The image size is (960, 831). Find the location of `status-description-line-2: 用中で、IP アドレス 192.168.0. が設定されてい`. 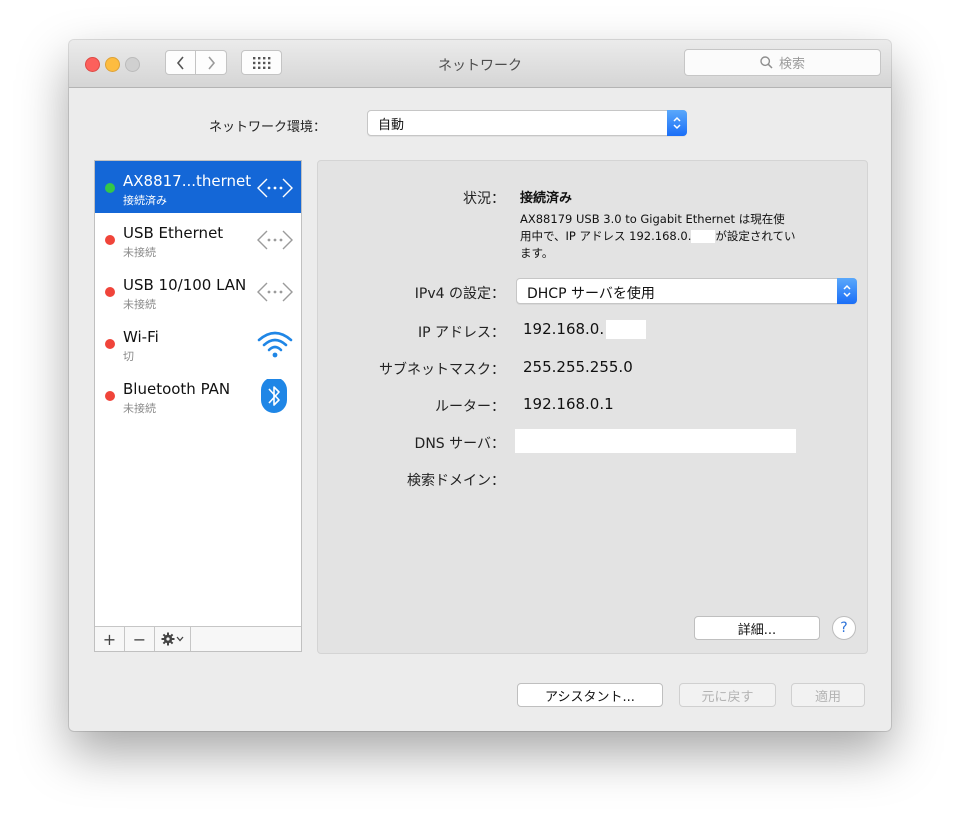

status-description-line-2: 用中で、IP アドレス 192.168.0. が設定されてい is located at coordinates (675, 236).